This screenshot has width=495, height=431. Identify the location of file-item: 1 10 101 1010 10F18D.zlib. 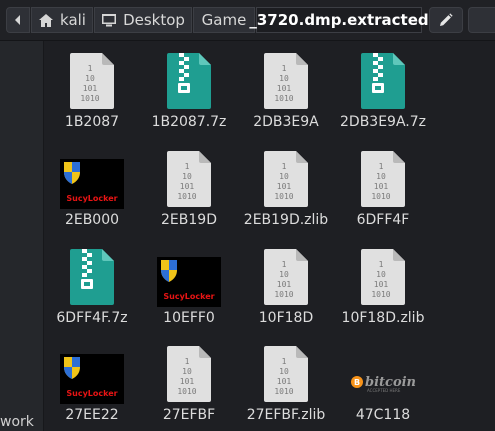
(383, 282).